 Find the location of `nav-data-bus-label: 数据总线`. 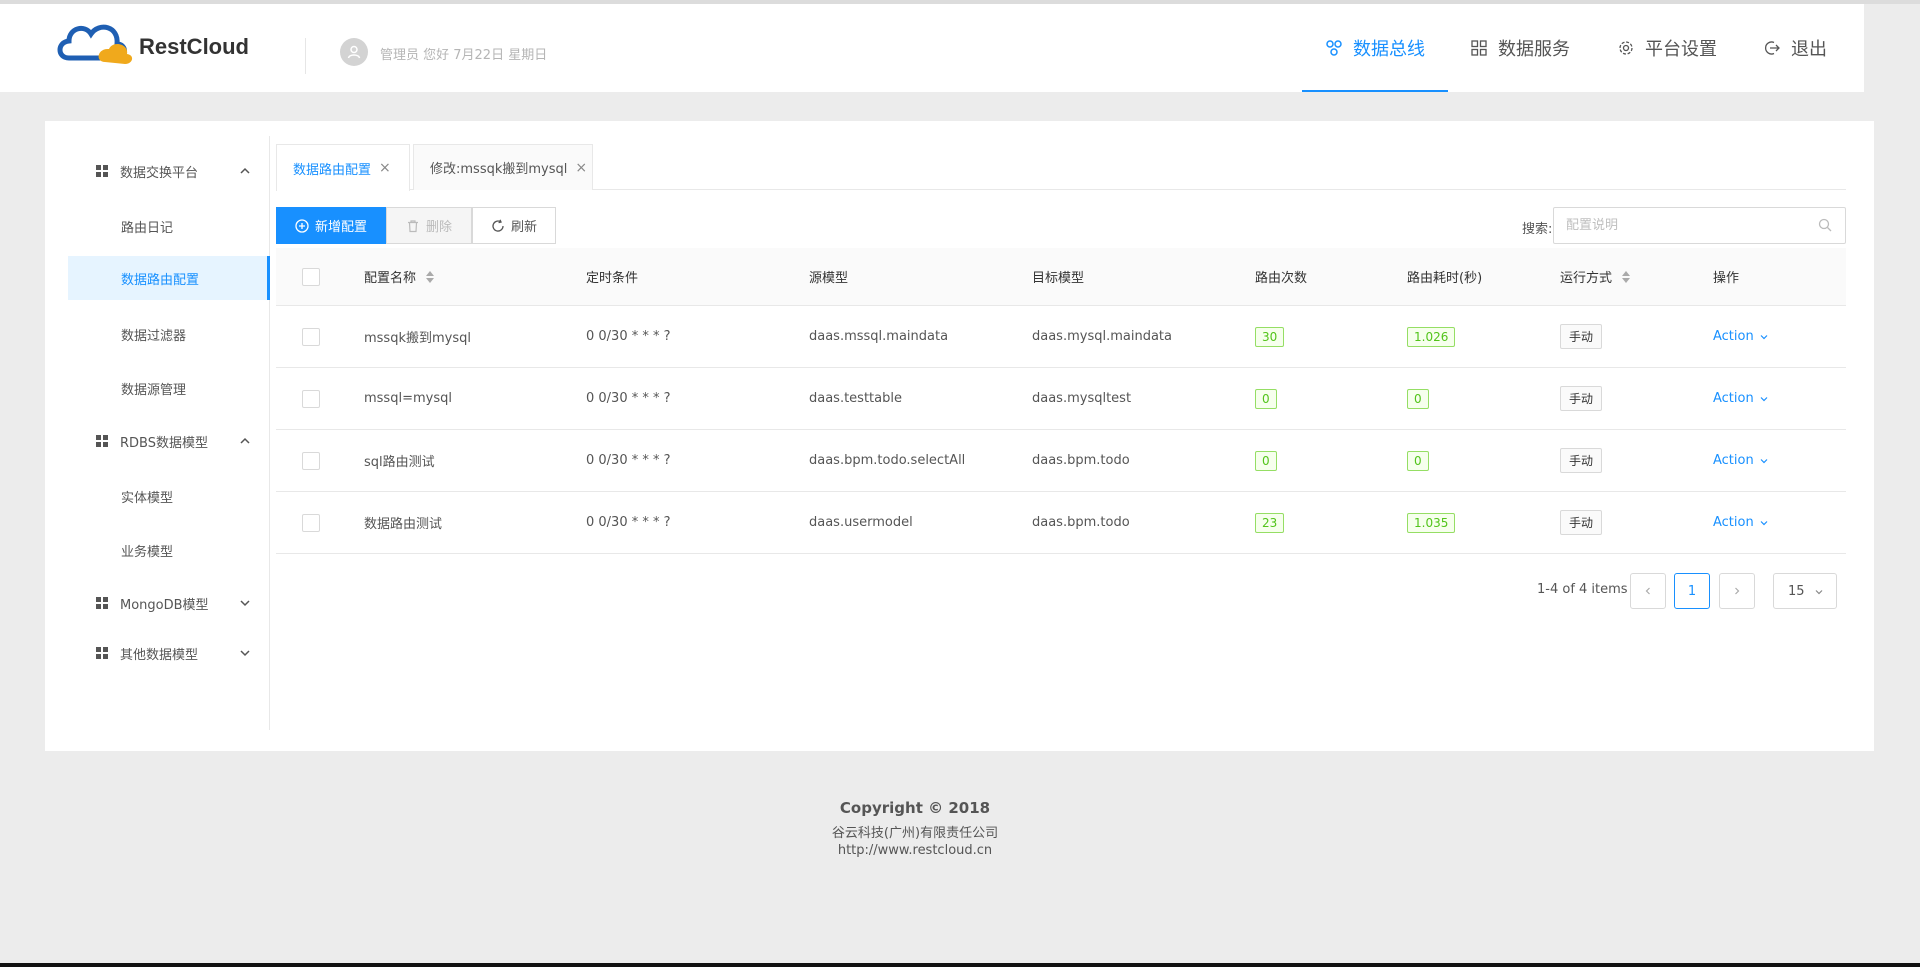

nav-data-bus-label: 数据总线 is located at coordinates (1389, 49).